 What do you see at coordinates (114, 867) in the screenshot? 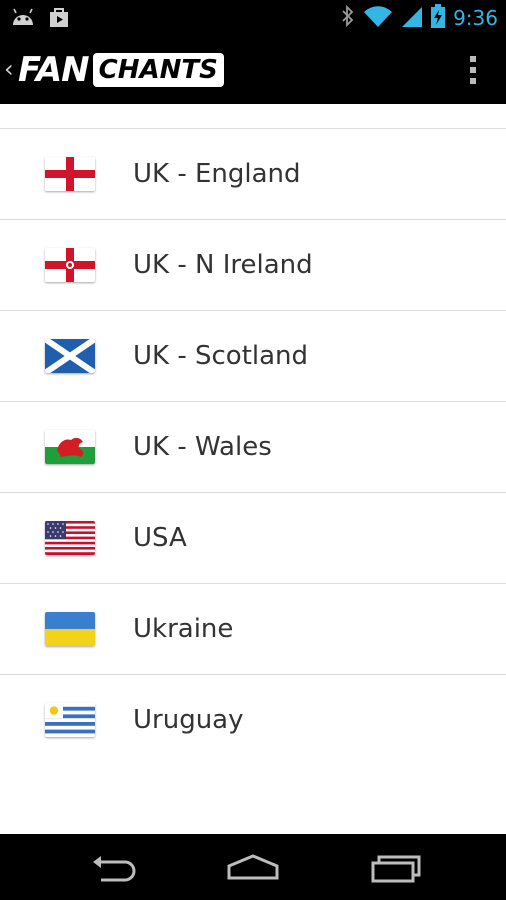
I see `back-icon` at bounding box center [114, 867].